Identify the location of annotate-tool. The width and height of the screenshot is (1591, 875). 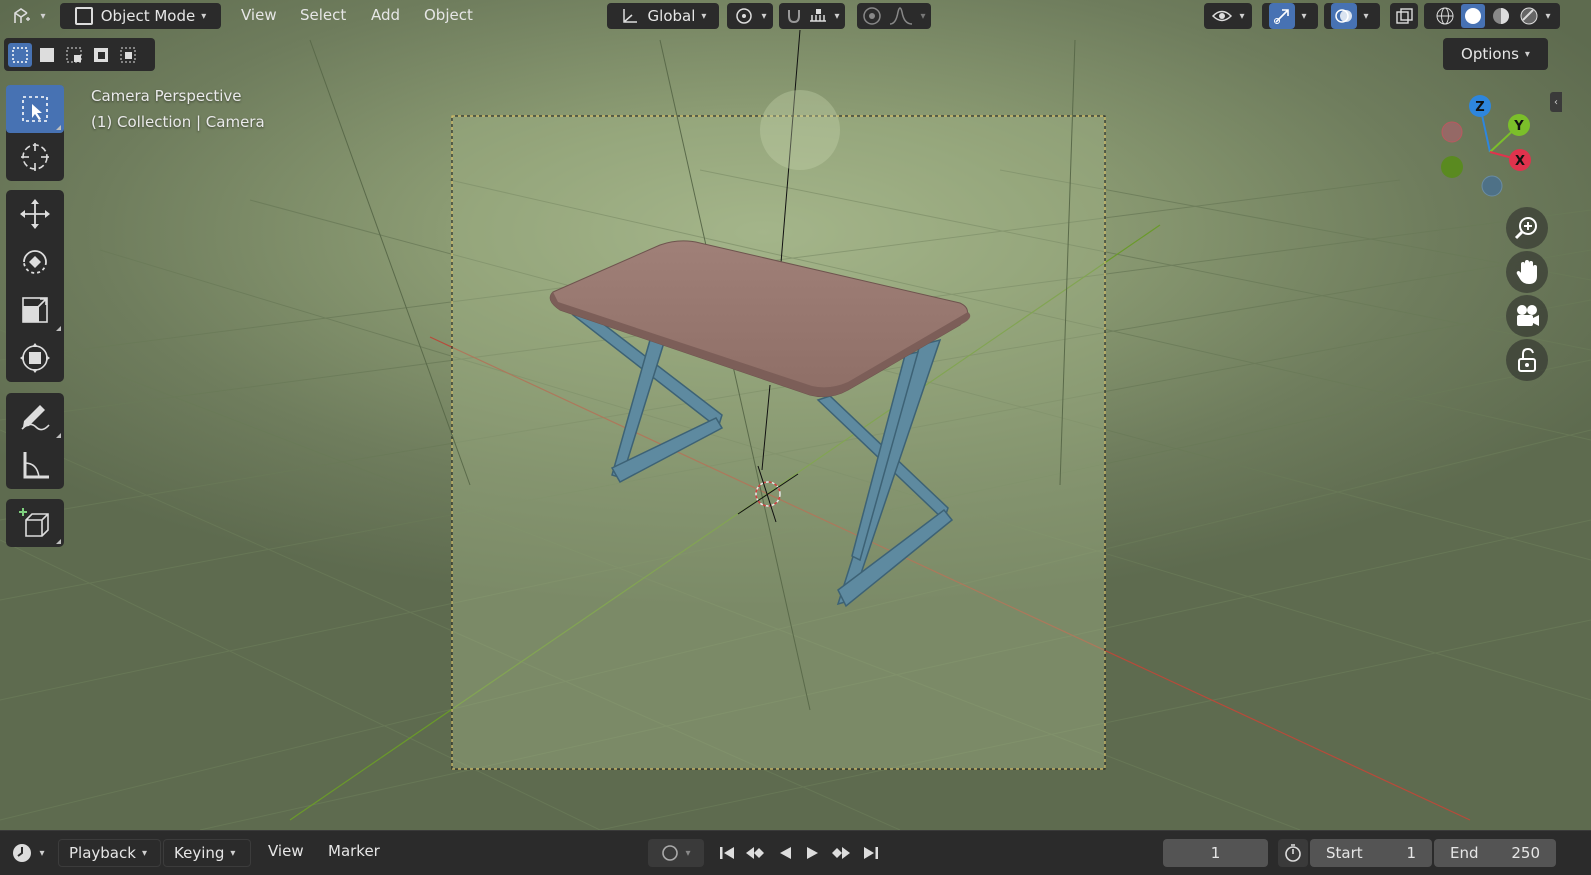
(35, 417).